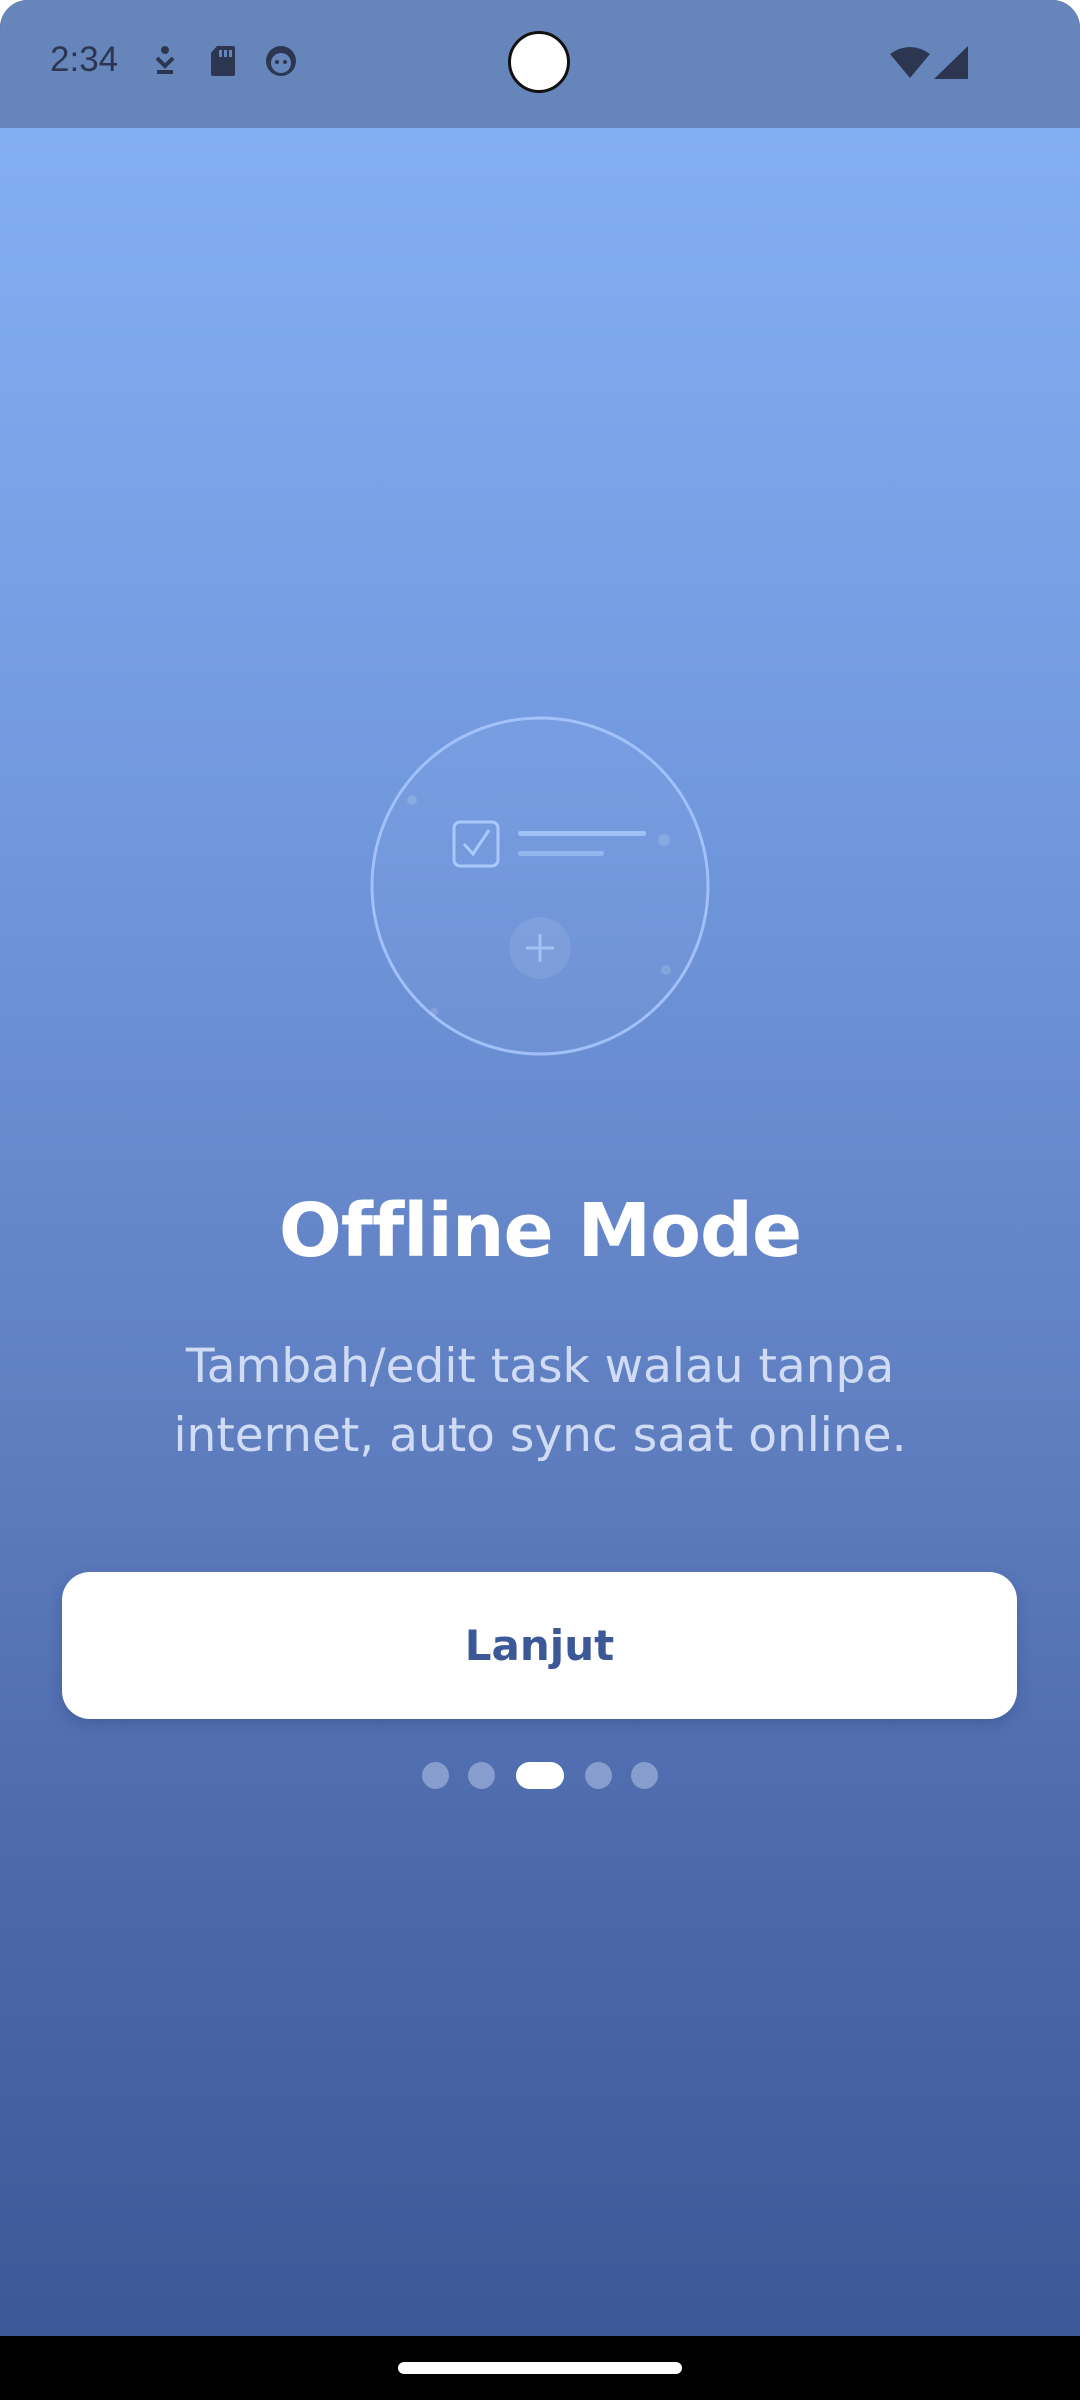 The height and width of the screenshot is (2400, 1080). I want to click on navigation-bar, so click(540, 2368).